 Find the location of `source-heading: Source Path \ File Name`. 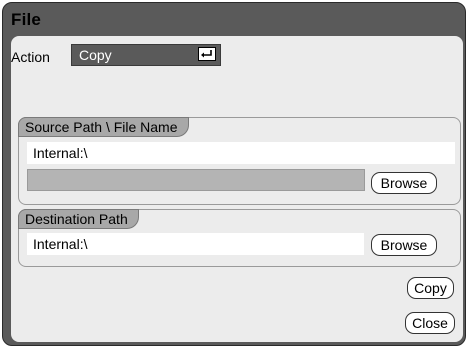

source-heading: Source Path \ File Name is located at coordinates (103, 127).